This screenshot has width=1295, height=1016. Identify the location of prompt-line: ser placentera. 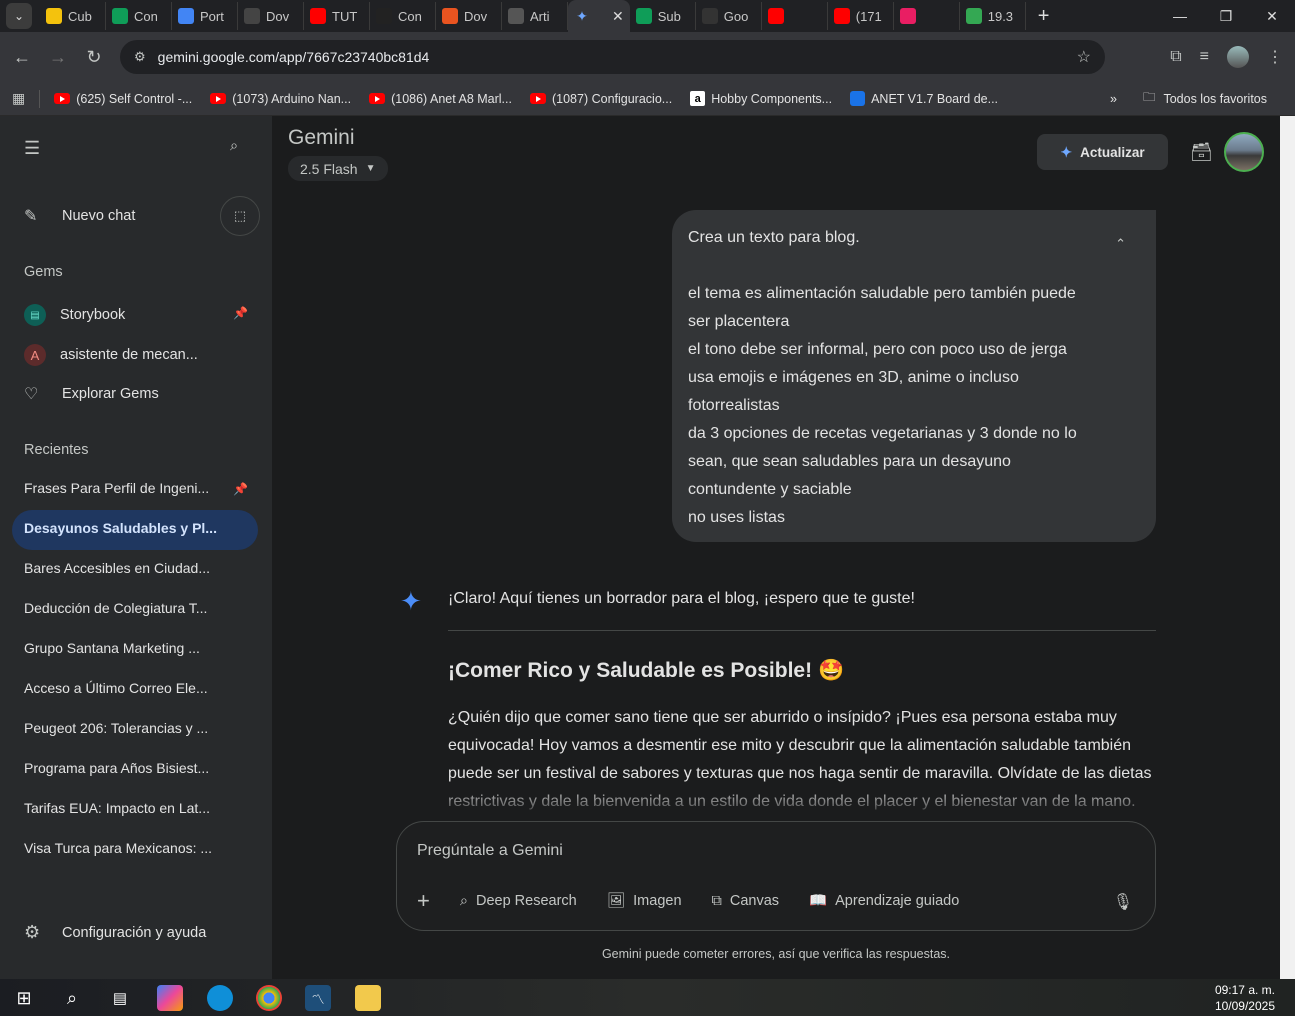
(739, 321).